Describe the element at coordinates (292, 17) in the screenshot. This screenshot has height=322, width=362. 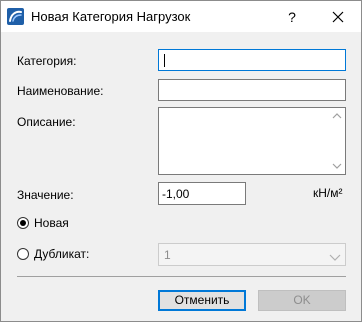
I see `help-button: ?` at that location.